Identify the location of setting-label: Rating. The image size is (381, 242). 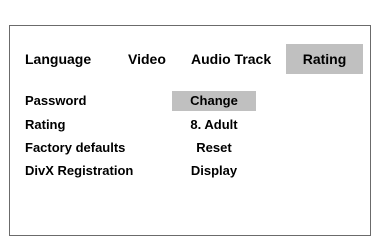
(45, 124).